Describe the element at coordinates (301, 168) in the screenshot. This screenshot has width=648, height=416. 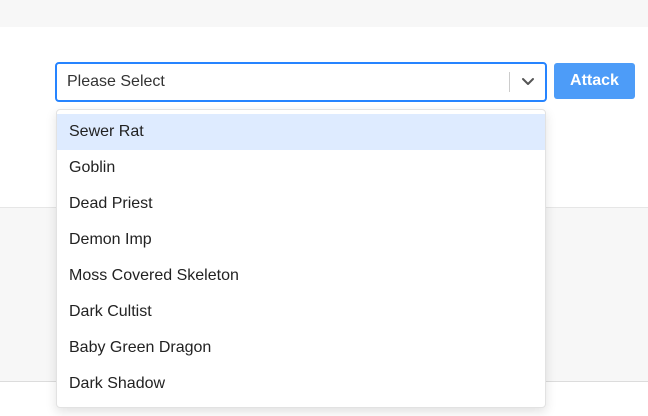
I see `option-goblin: Goblin` at that location.